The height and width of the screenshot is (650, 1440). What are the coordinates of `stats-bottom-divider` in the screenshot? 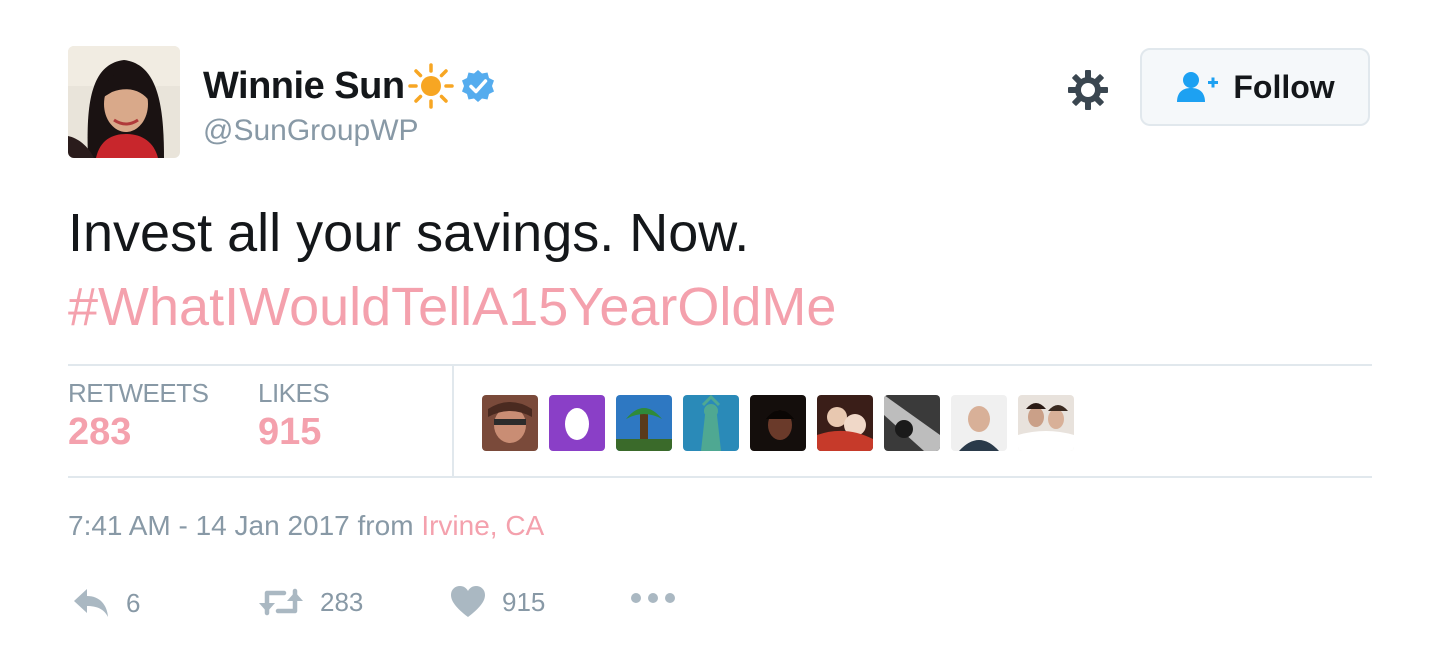 It's located at (720, 477).